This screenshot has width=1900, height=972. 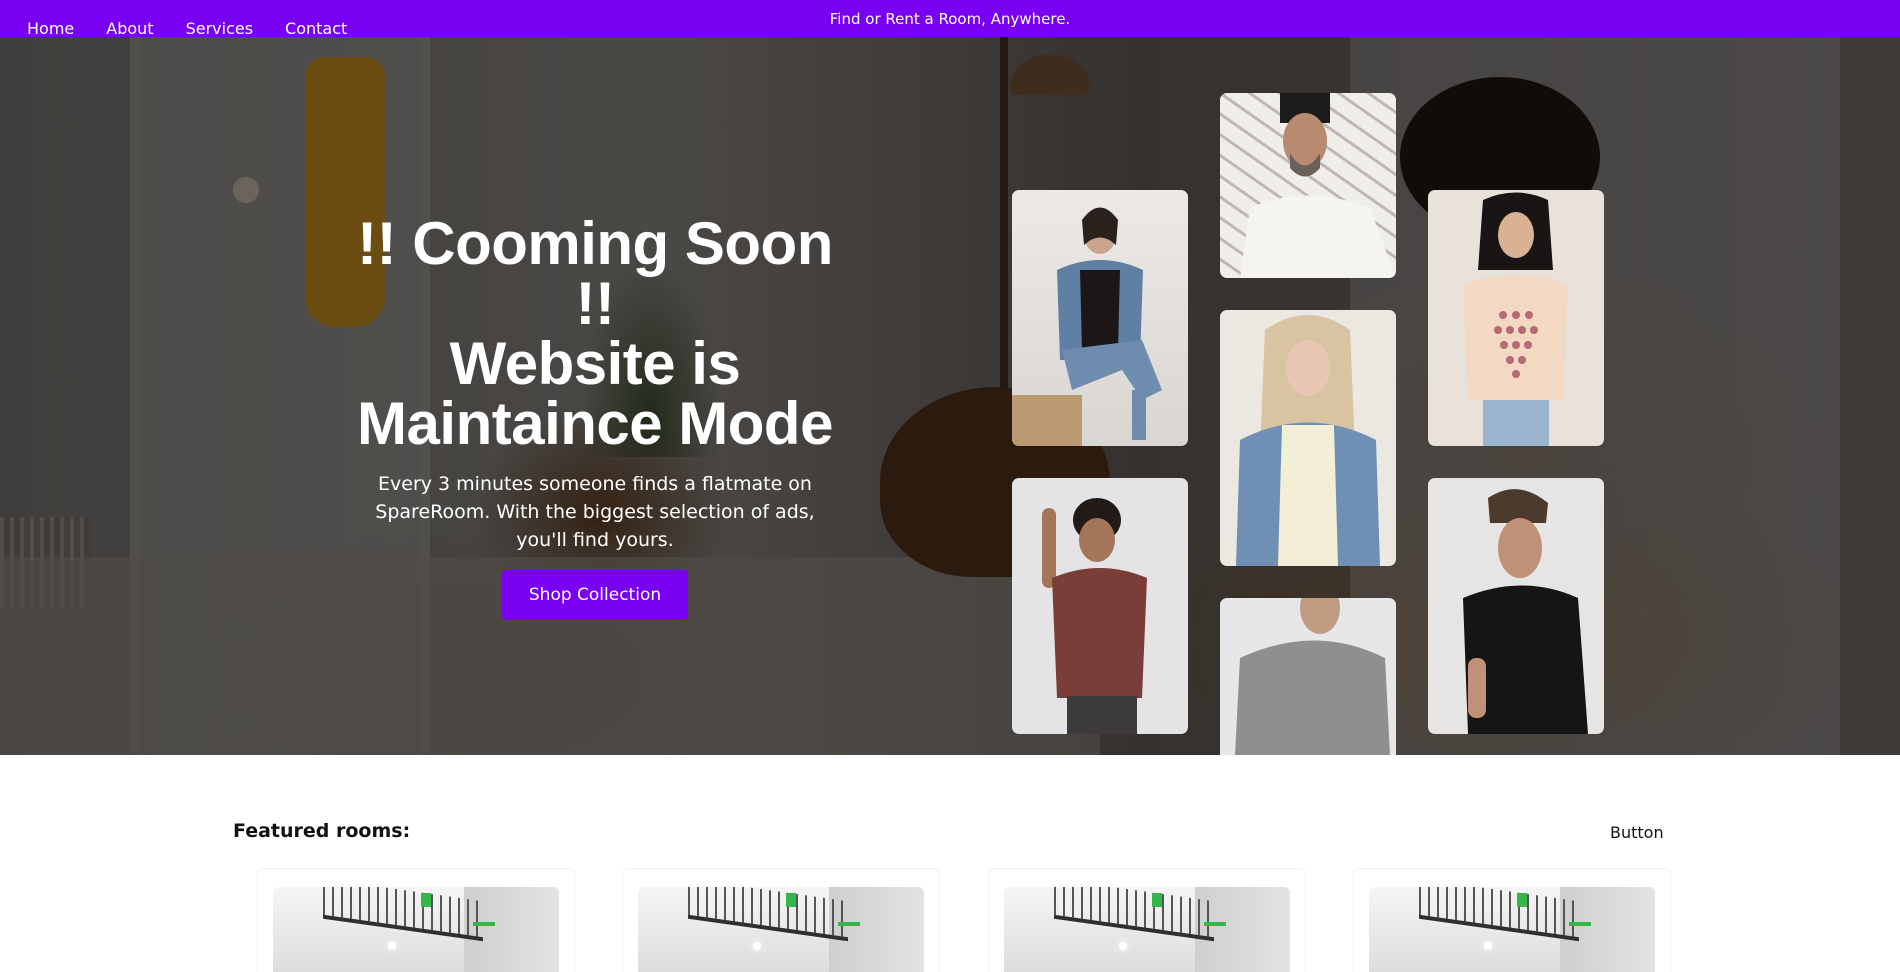 What do you see at coordinates (246, 190) in the screenshot?
I see `hero-background-doorknob` at bounding box center [246, 190].